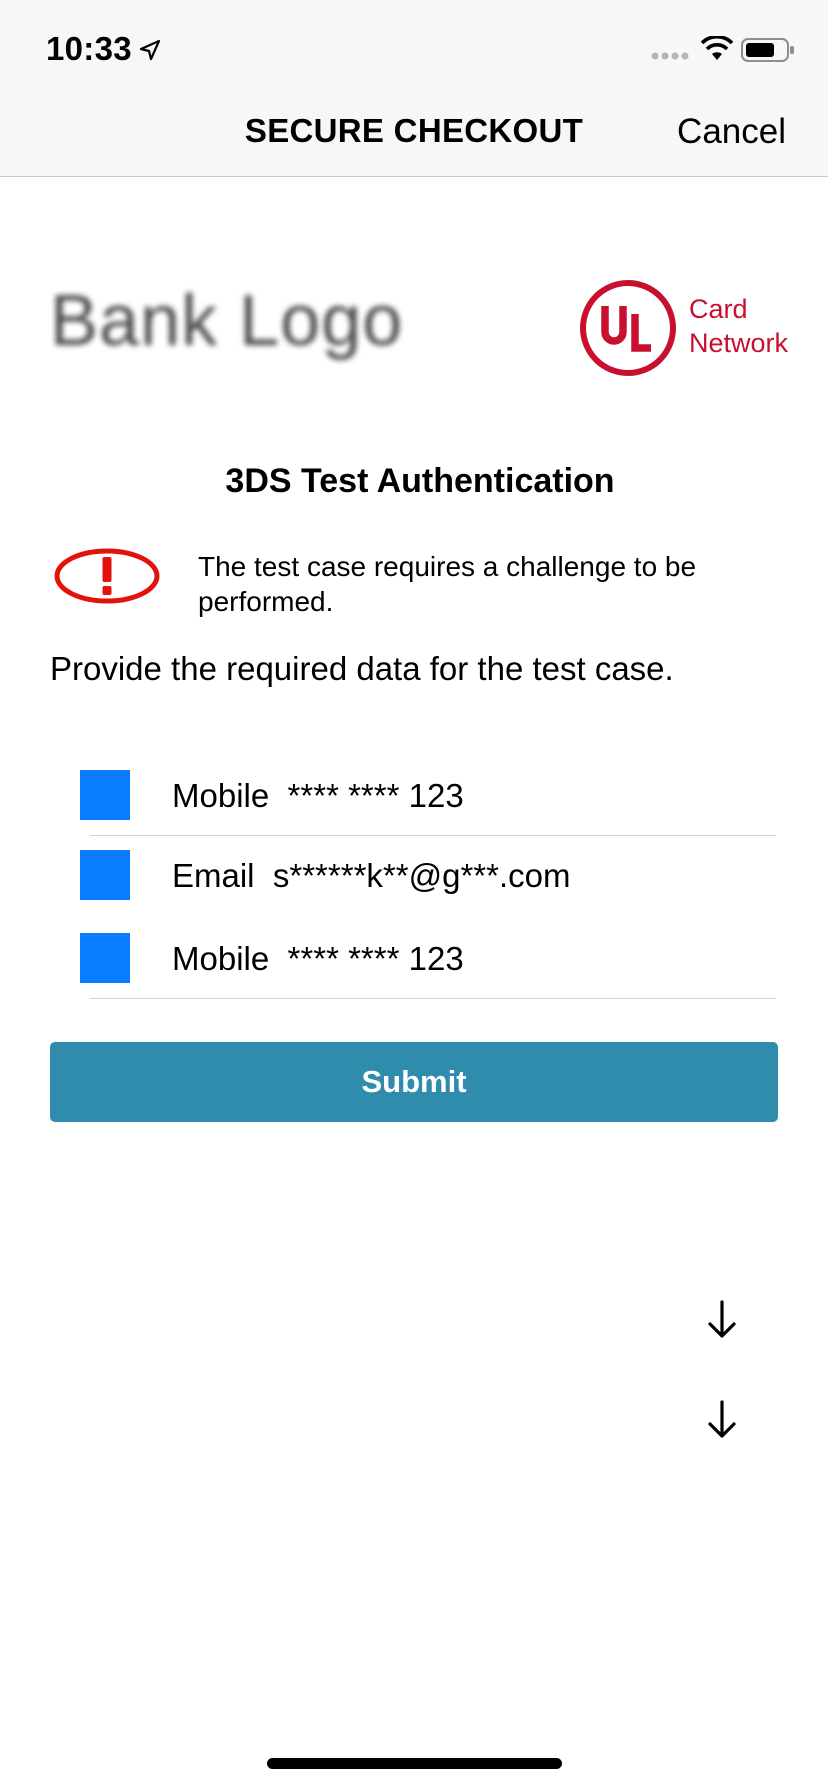 This screenshot has height=1792, width=828. What do you see at coordinates (414, 88) in the screenshot?
I see `top-bar: 10:33 SECURE CHECKOUT Cancel` at bounding box center [414, 88].